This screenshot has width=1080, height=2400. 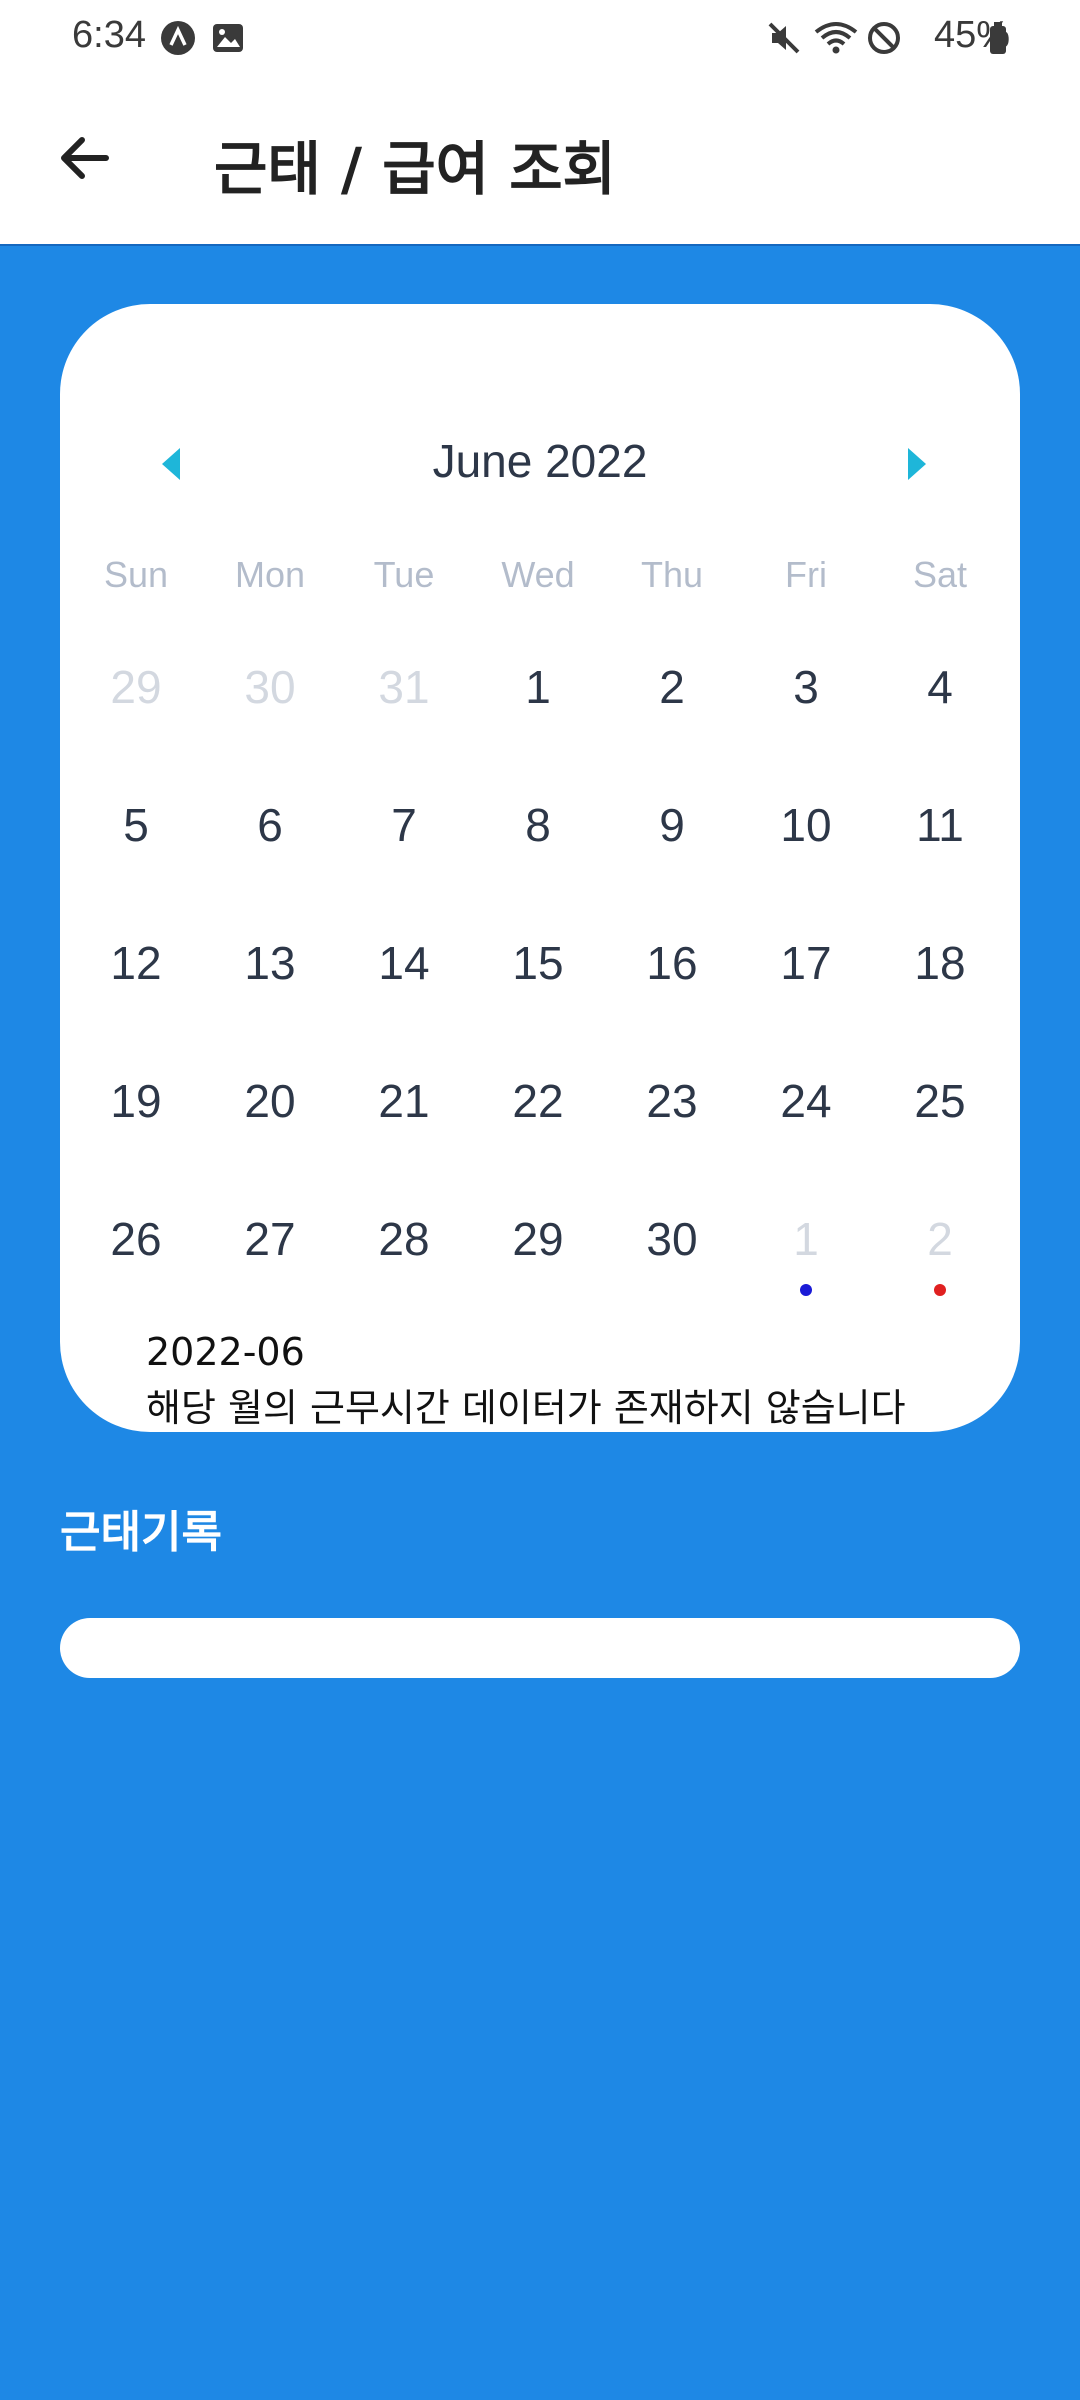 I want to click on day-number: 13, so click(x=270, y=963).